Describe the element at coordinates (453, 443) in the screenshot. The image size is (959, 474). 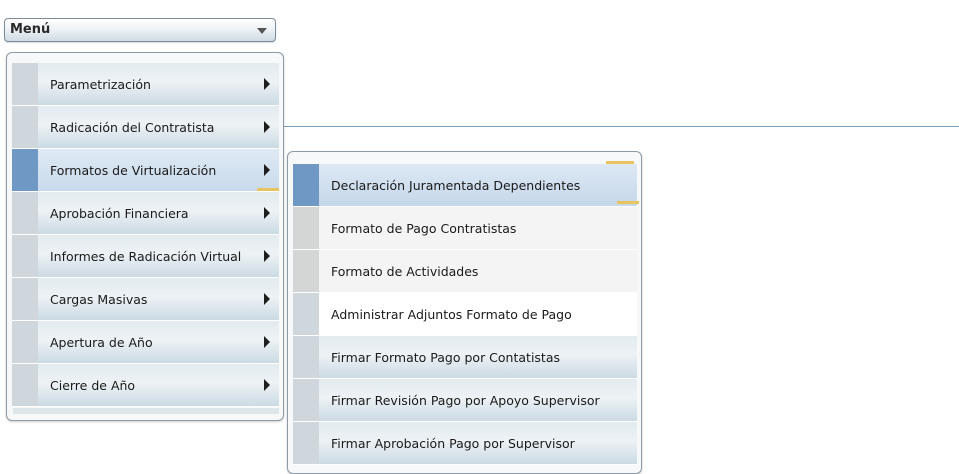
I see `submenu-item-label: Firmar Aprobación Pago por Supervisor` at that location.